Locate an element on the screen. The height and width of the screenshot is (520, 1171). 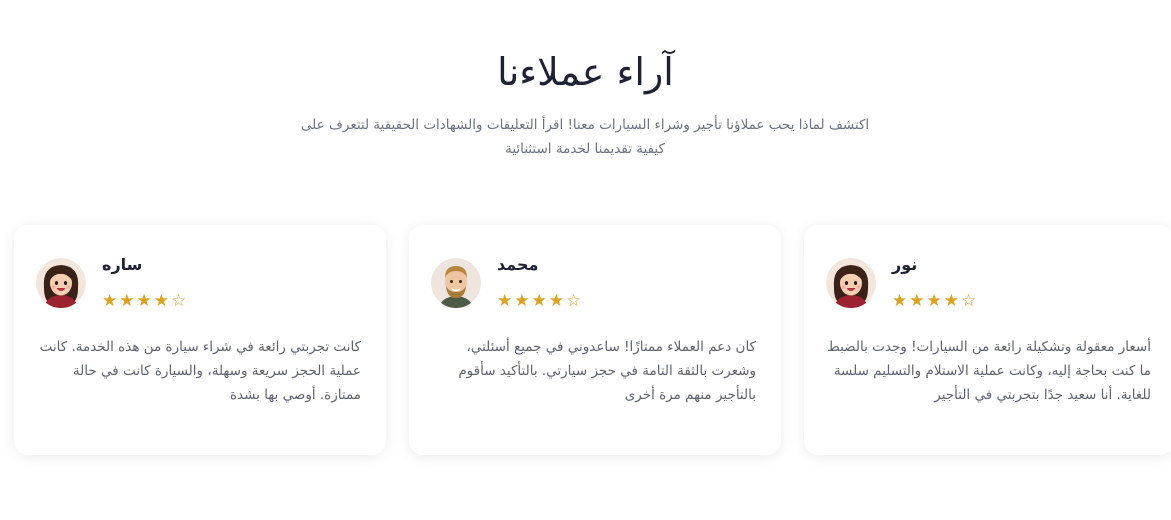
reviewer-name: نور is located at coordinates (905, 264).